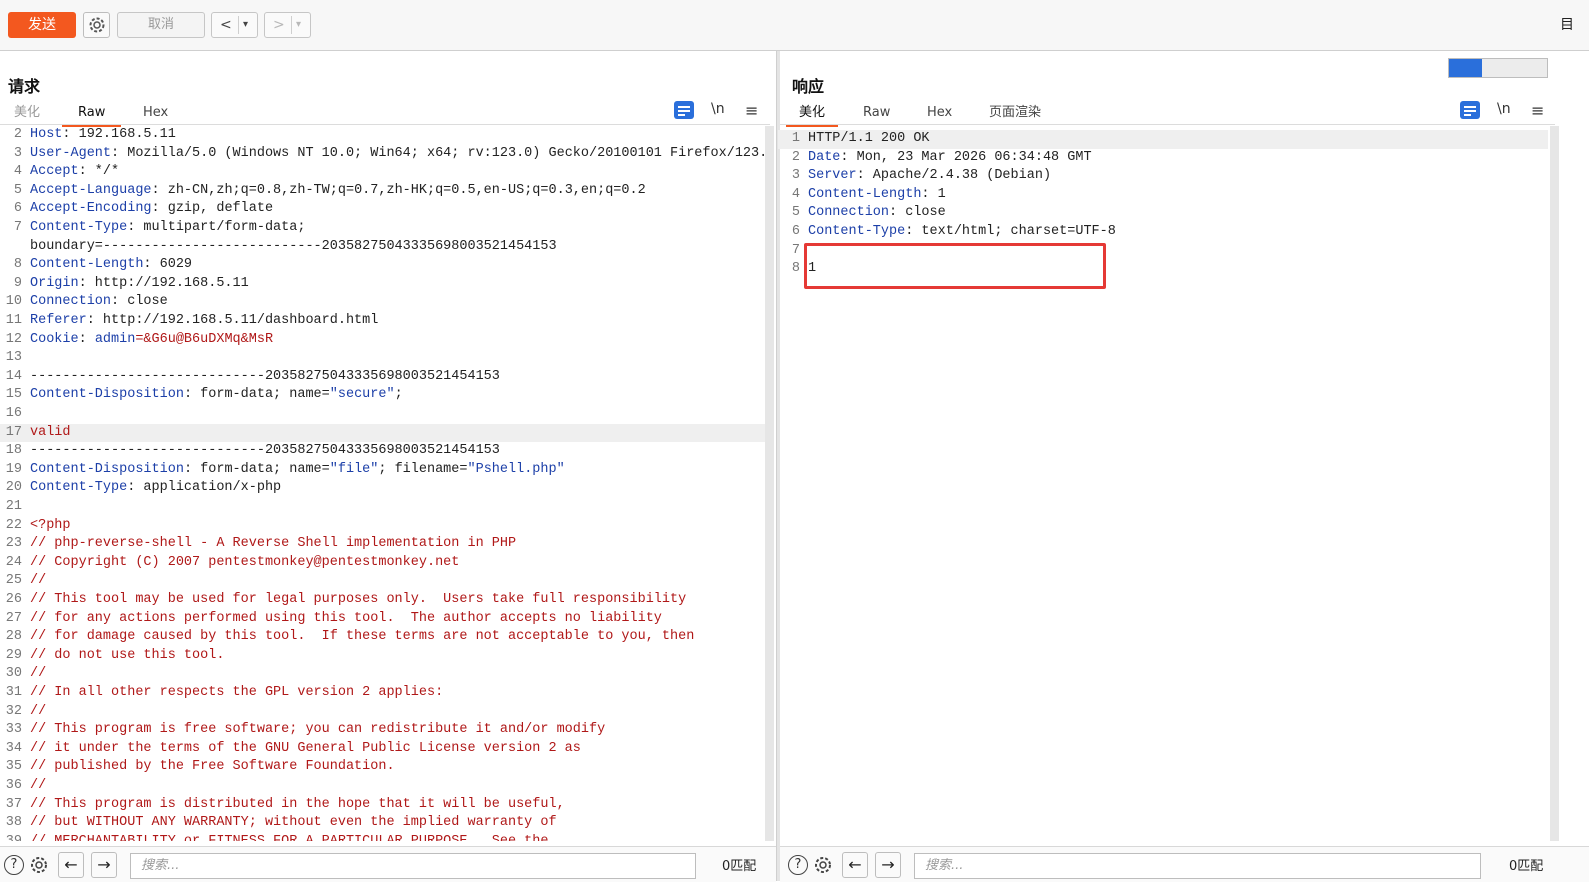 This screenshot has height=882, width=1589. Describe the element at coordinates (1531, 68) in the screenshot. I see `layout-single-icon` at that location.